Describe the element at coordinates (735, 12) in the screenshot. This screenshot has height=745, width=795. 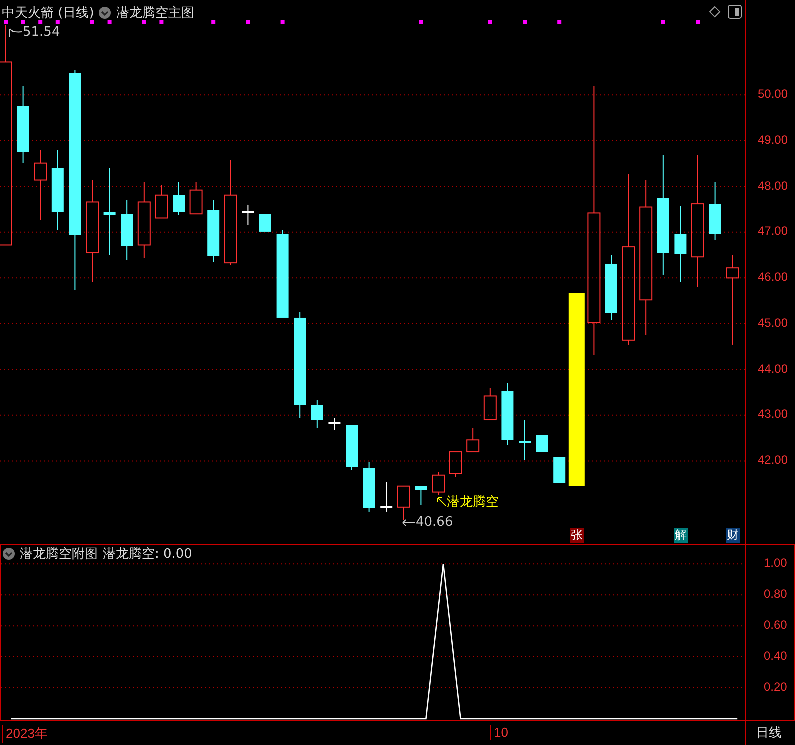
I see `toggle-icon` at that location.